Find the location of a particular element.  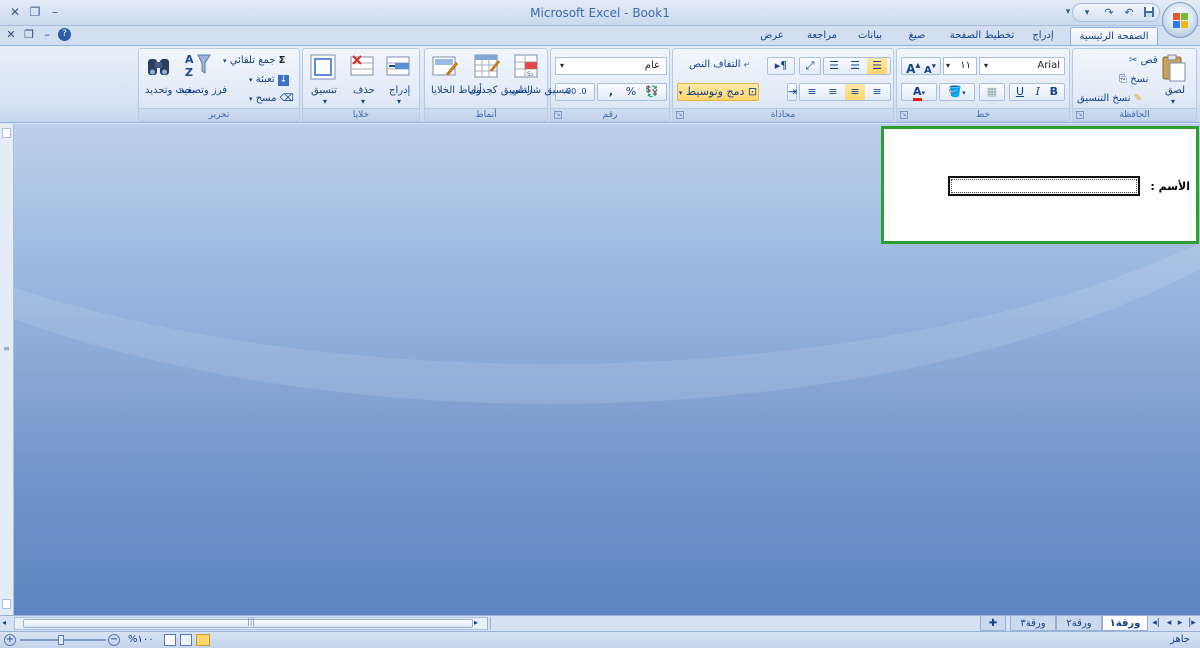

merge-center-button: ▾ دمج وتوسيط ⊡ is located at coordinates (718, 92).